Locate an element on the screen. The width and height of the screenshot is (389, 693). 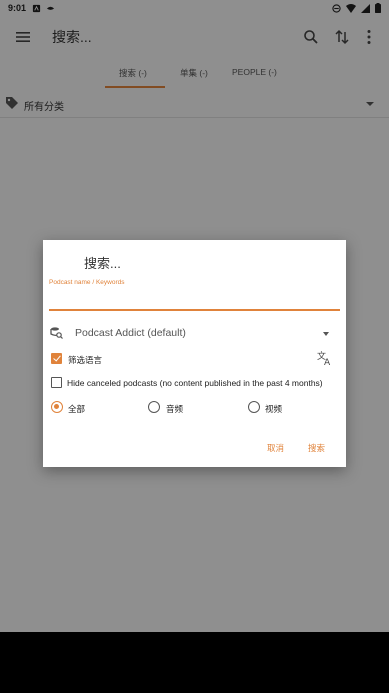
search-button: 搜索 is located at coordinates (316, 448).